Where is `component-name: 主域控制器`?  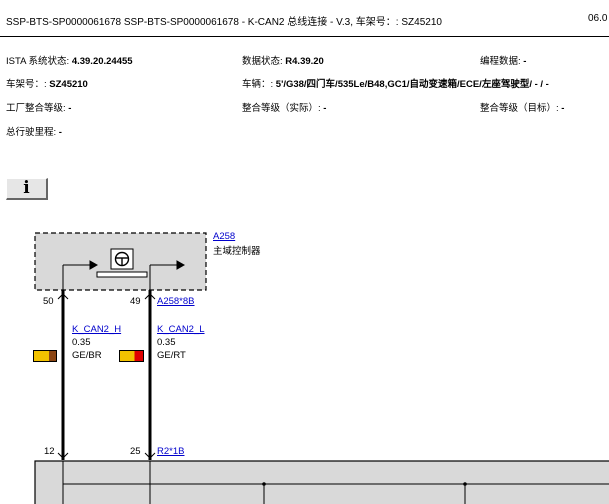
component-name: 主域控制器 is located at coordinates (237, 251).